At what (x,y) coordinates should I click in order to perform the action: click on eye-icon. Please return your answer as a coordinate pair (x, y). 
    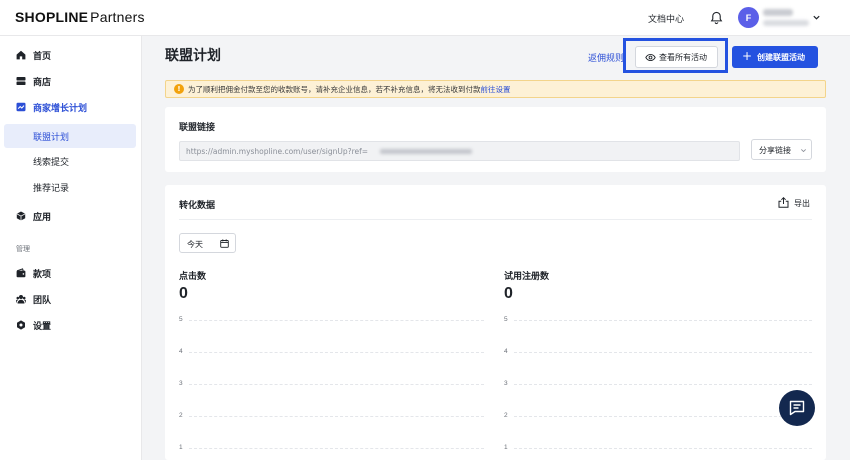
    Looking at the image, I should click on (650, 57).